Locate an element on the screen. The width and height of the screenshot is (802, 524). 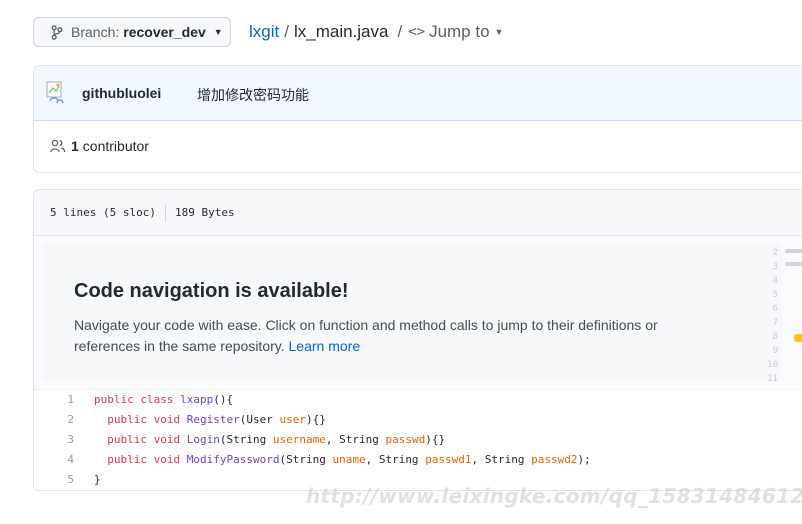
code-token: Login is located at coordinates (203, 439).